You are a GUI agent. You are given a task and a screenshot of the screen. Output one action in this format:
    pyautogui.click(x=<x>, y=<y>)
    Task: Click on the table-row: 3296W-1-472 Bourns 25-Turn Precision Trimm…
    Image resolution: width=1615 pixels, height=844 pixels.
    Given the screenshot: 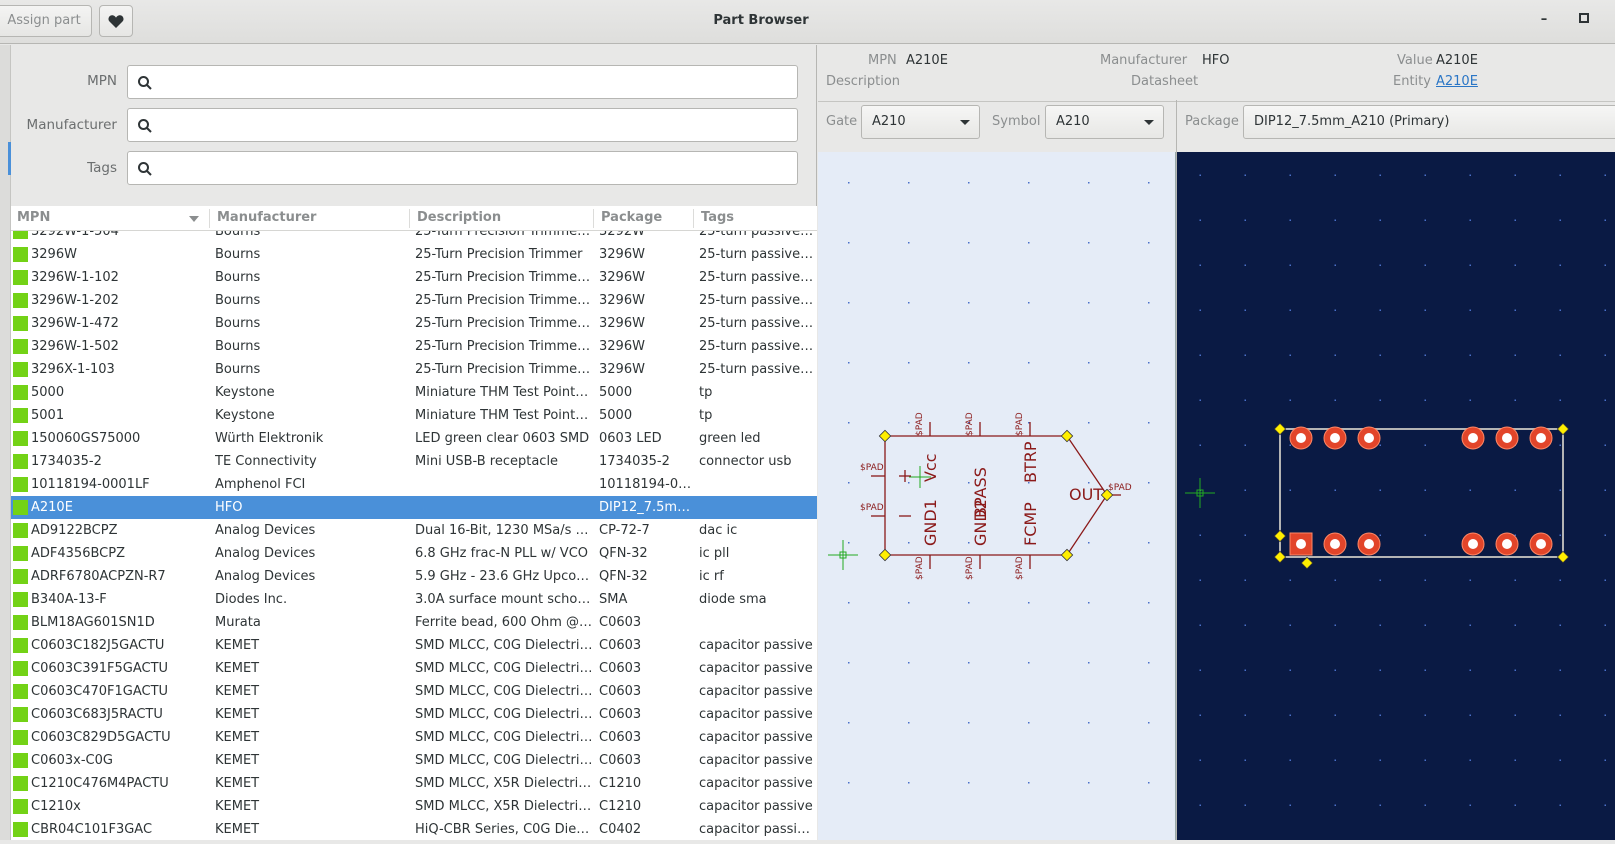 What is the action you would take?
    pyautogui.click(x=414, y=323)
    